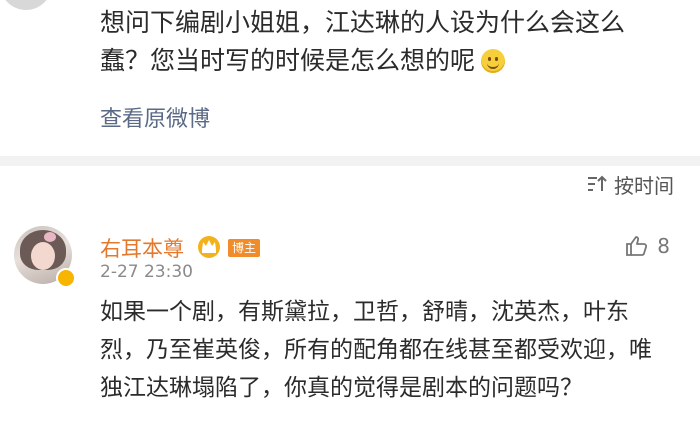 The height and width of the screenshot is (436, 700). What do you see at coordinates (26, 5) in the screenshot?
I see `previous-avatar` at bounding box center [26, 5].